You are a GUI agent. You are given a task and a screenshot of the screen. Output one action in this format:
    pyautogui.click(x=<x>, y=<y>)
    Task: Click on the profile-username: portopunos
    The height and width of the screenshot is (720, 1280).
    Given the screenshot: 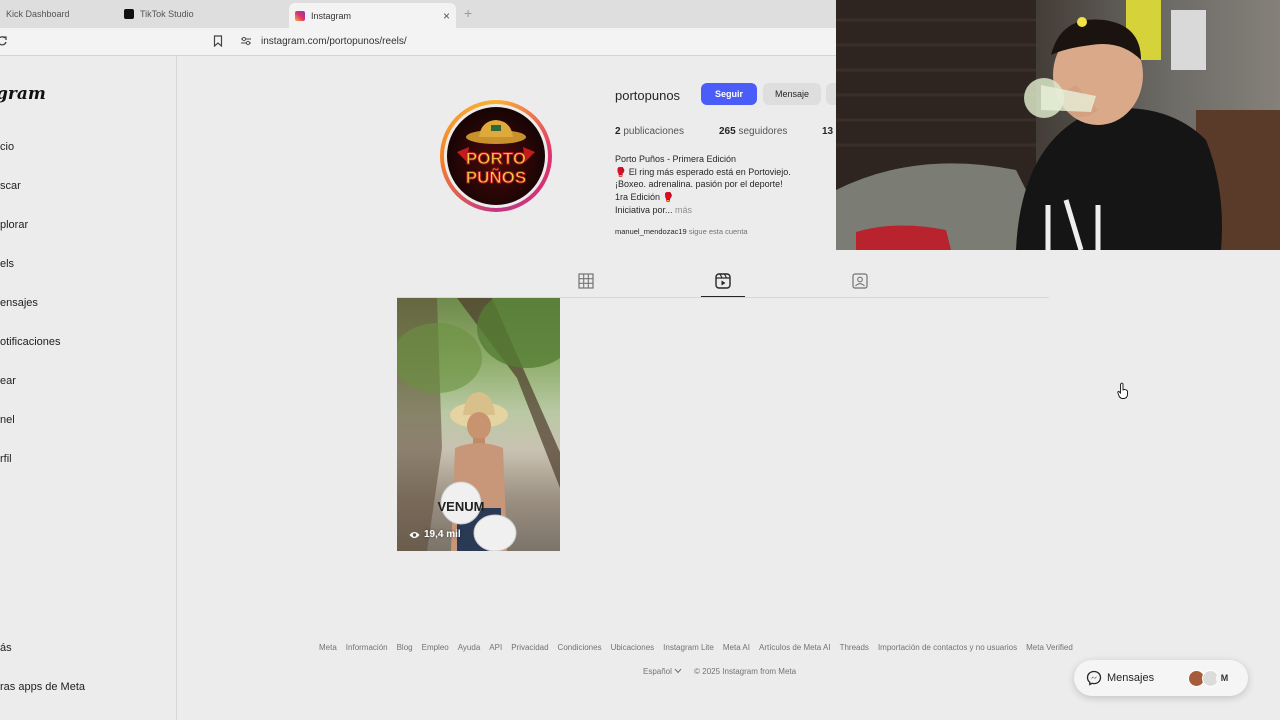 What is the action you would take?
    pyautogui.click(x=648, y=95)
    